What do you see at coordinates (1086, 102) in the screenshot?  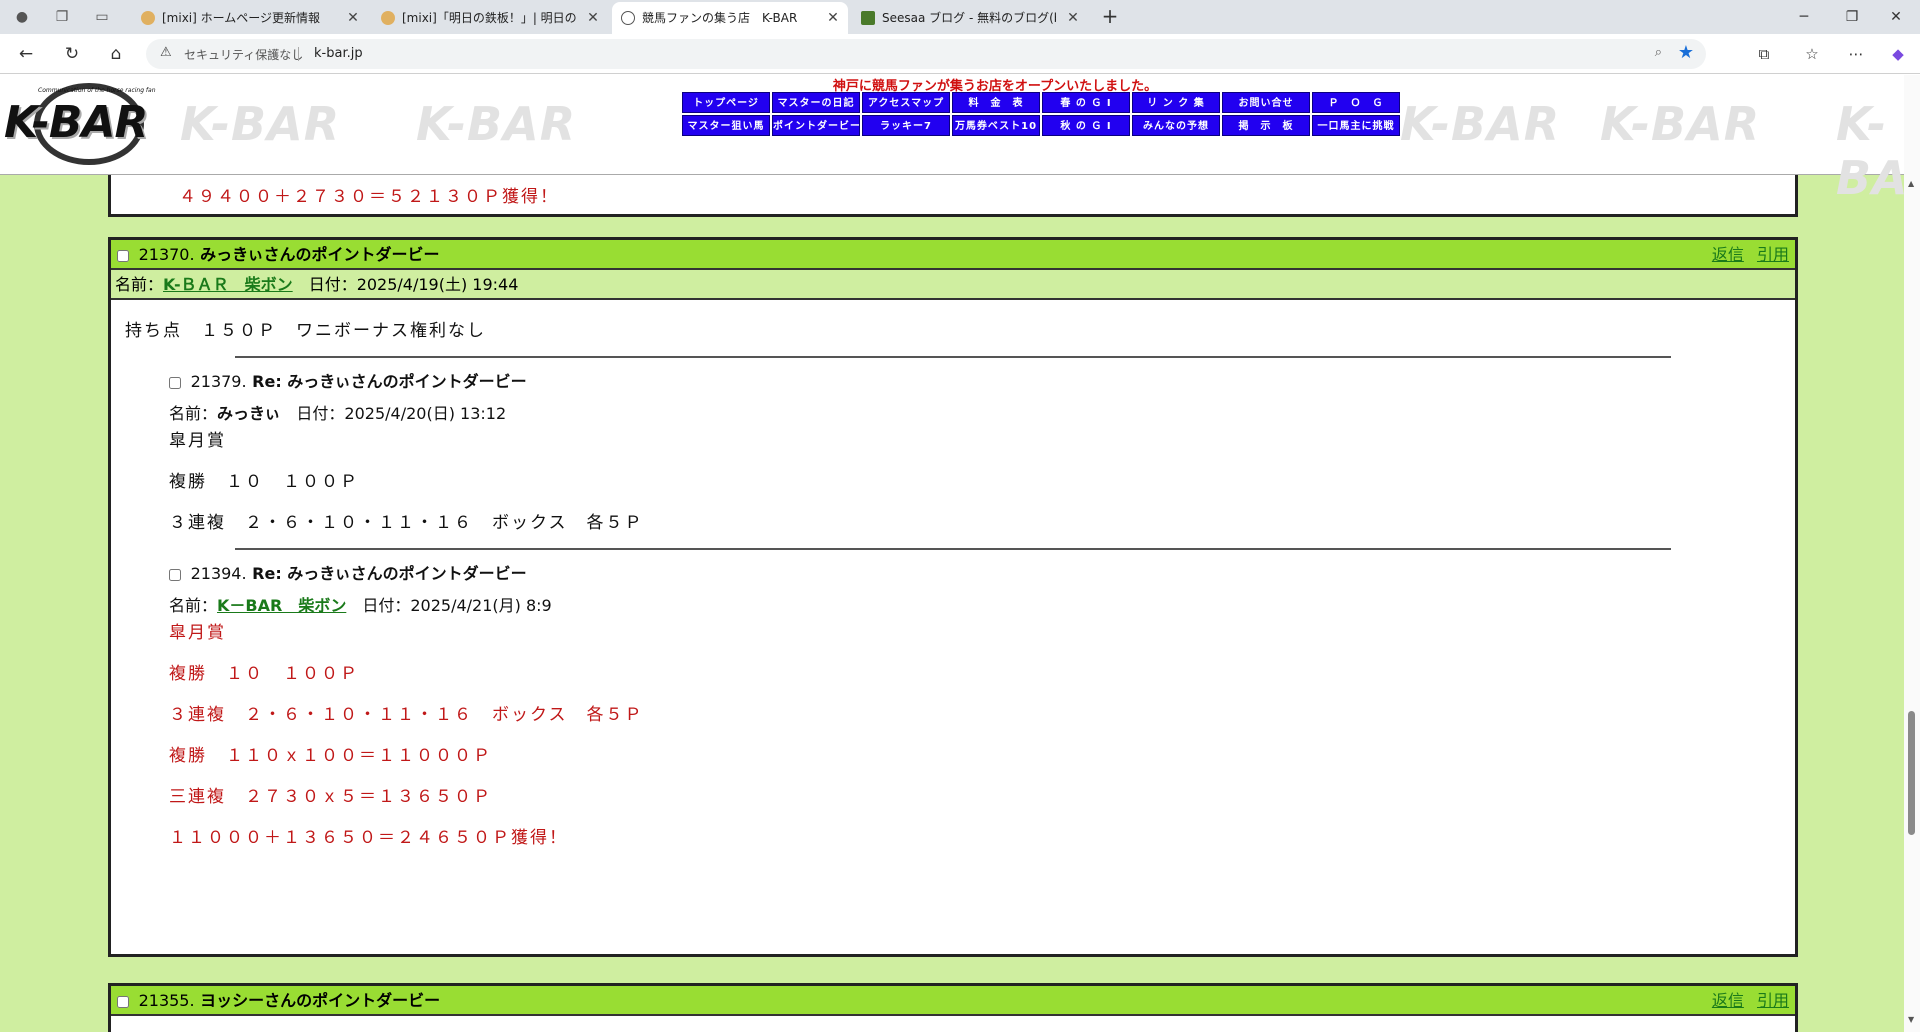 I see `nav-spring-g1: 春 の Ｇ Ⅰ` at bounding box center [1086, 102].